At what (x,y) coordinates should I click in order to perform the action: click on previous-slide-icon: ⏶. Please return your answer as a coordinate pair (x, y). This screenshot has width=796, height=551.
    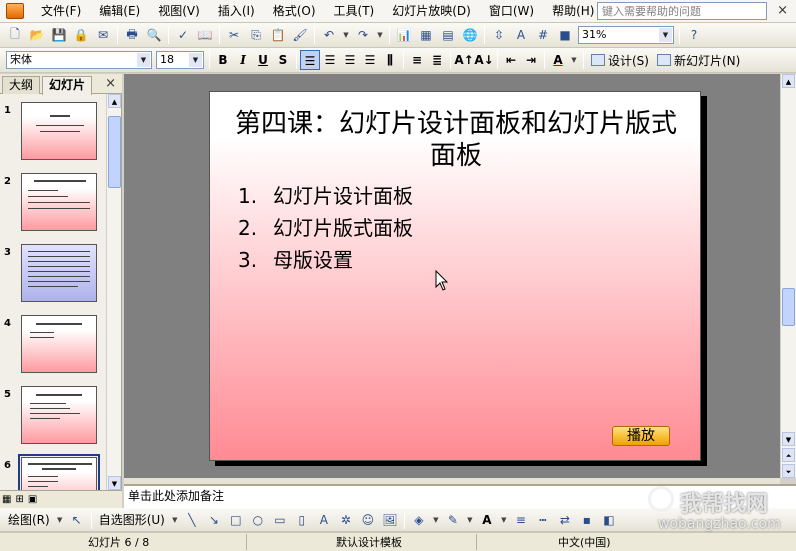
    Looking at the image, I should click on (788, 455).